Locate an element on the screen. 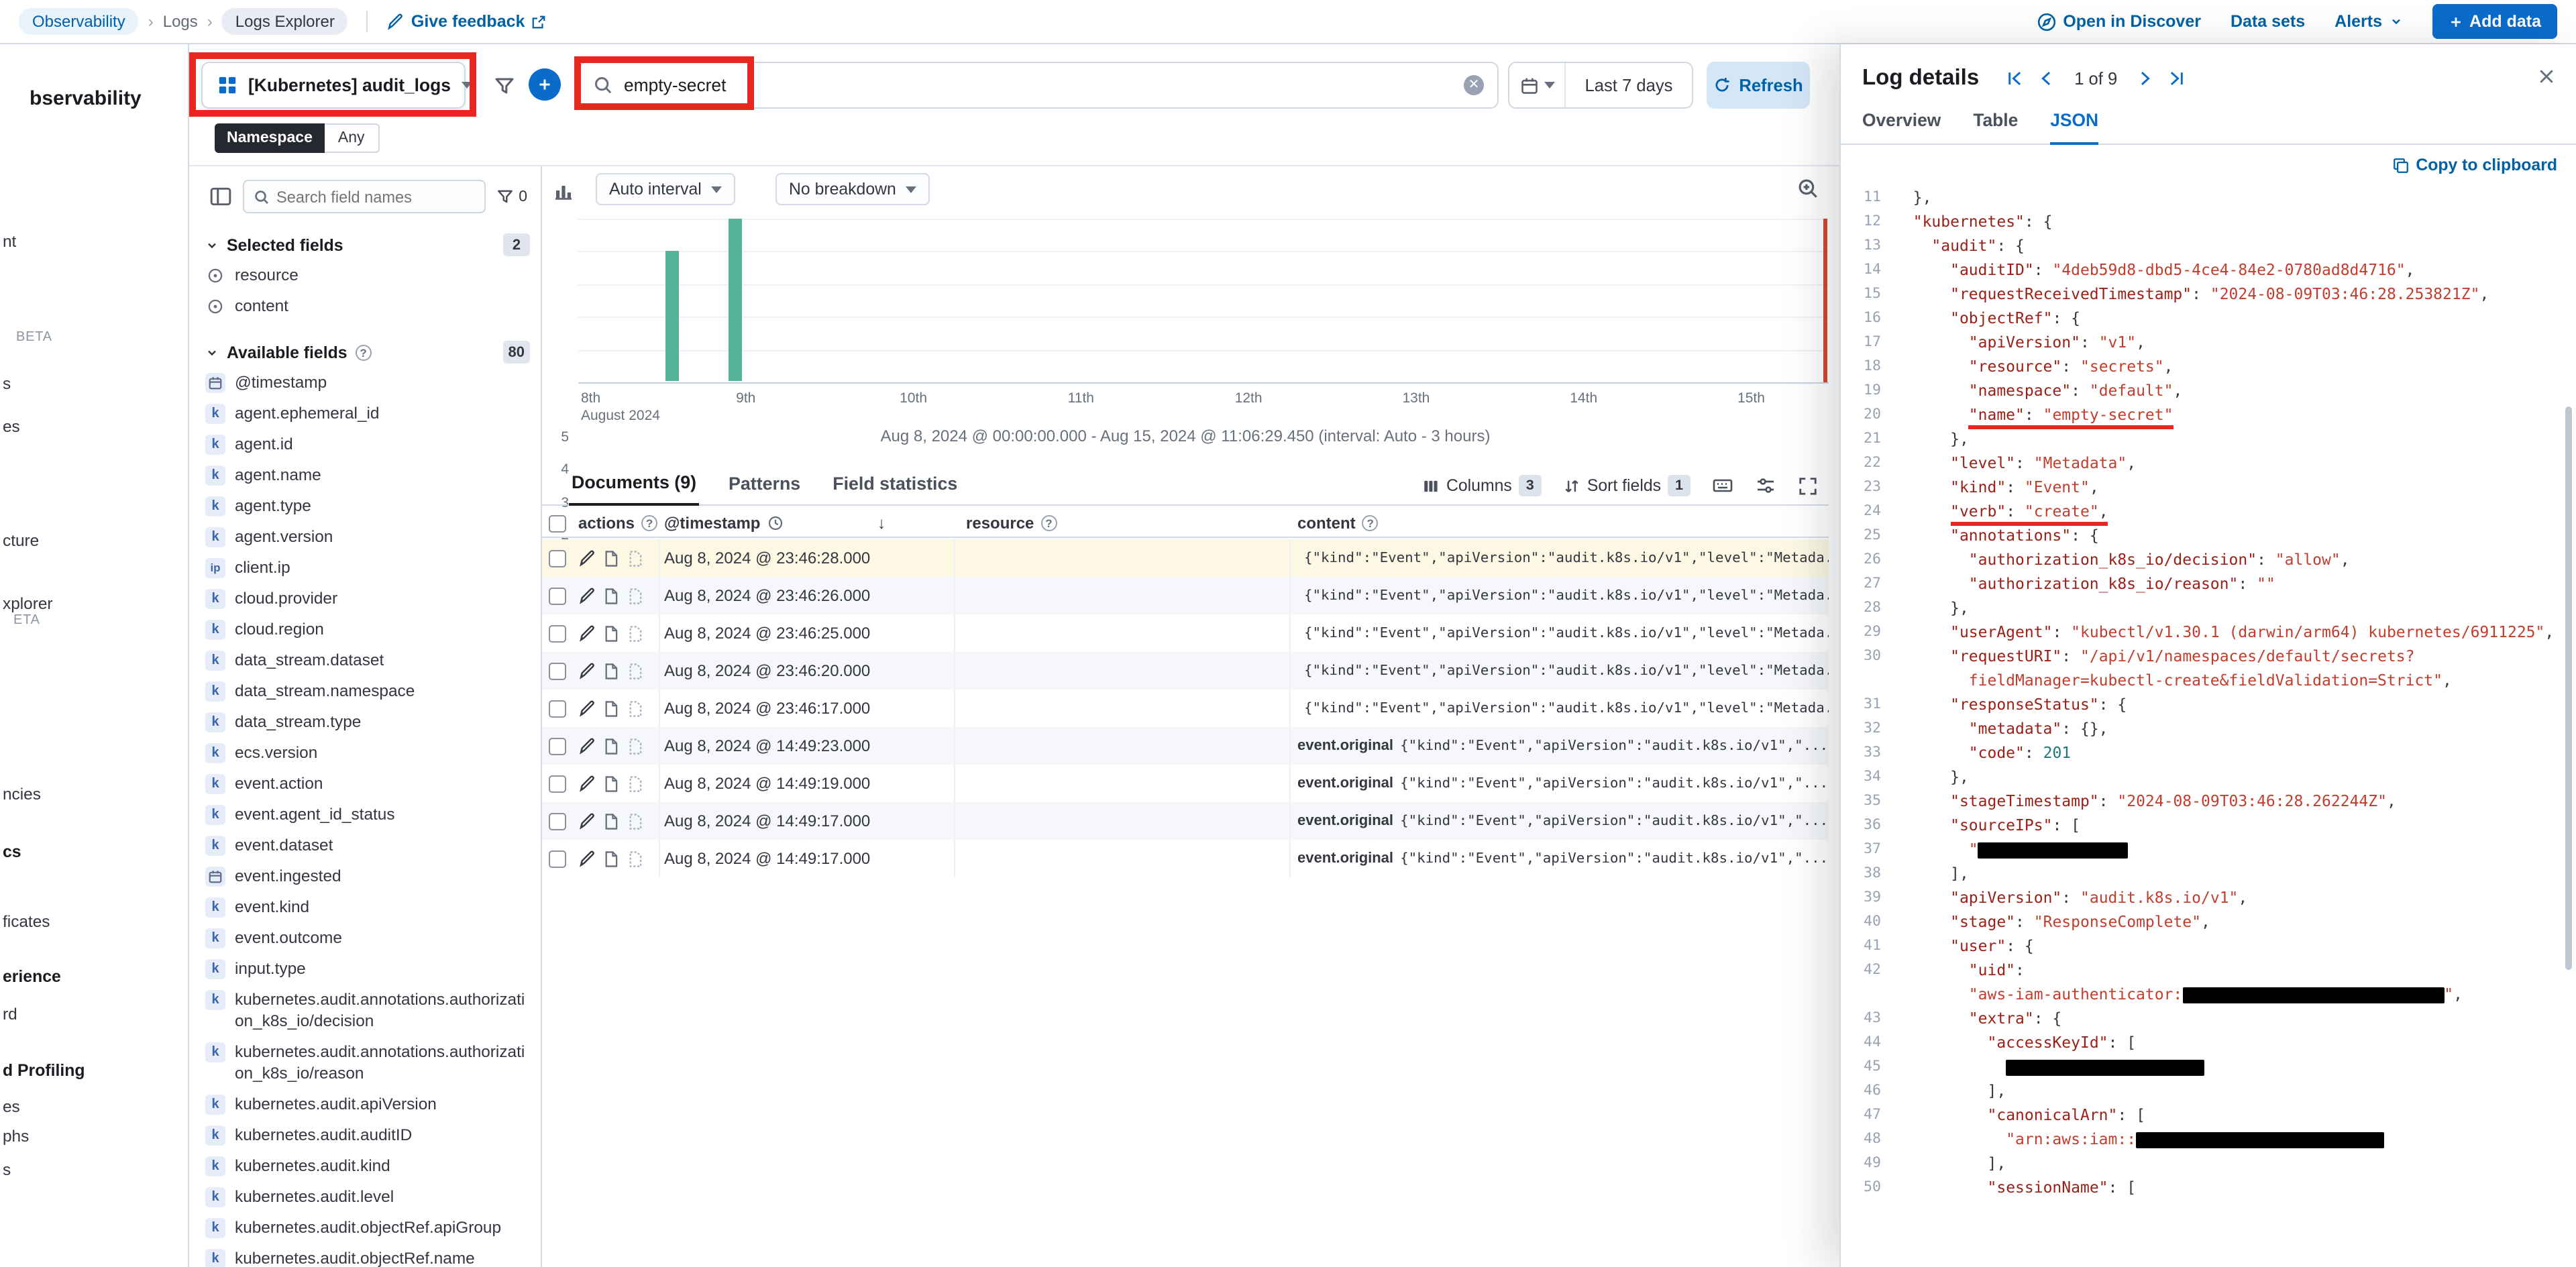 This screenshot has height=1267, width=2576. sort-fields-button: Sort fields 1 is located at coordinates (1626, 486).